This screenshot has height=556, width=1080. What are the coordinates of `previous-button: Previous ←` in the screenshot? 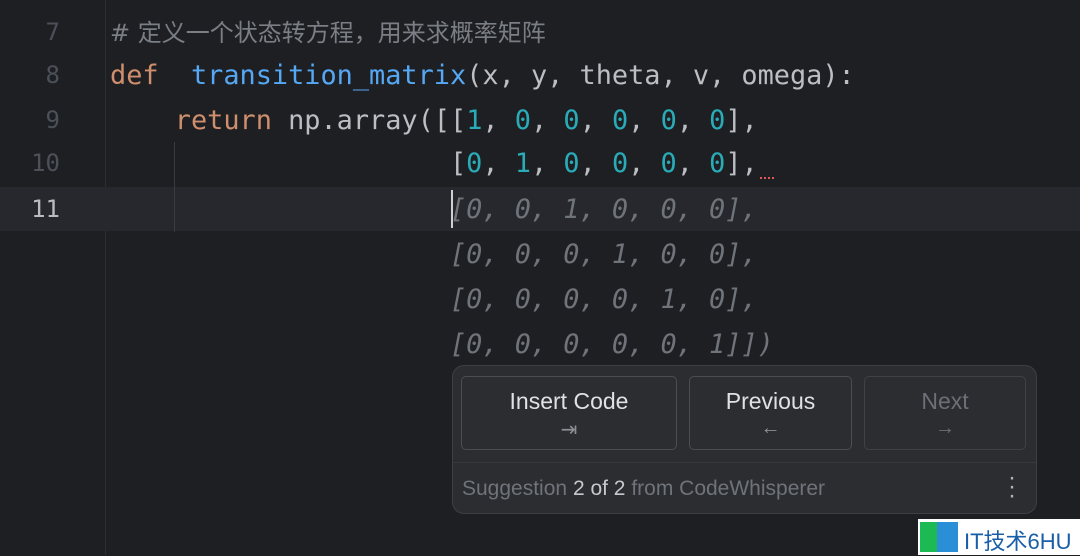 It's located at (770, 413).